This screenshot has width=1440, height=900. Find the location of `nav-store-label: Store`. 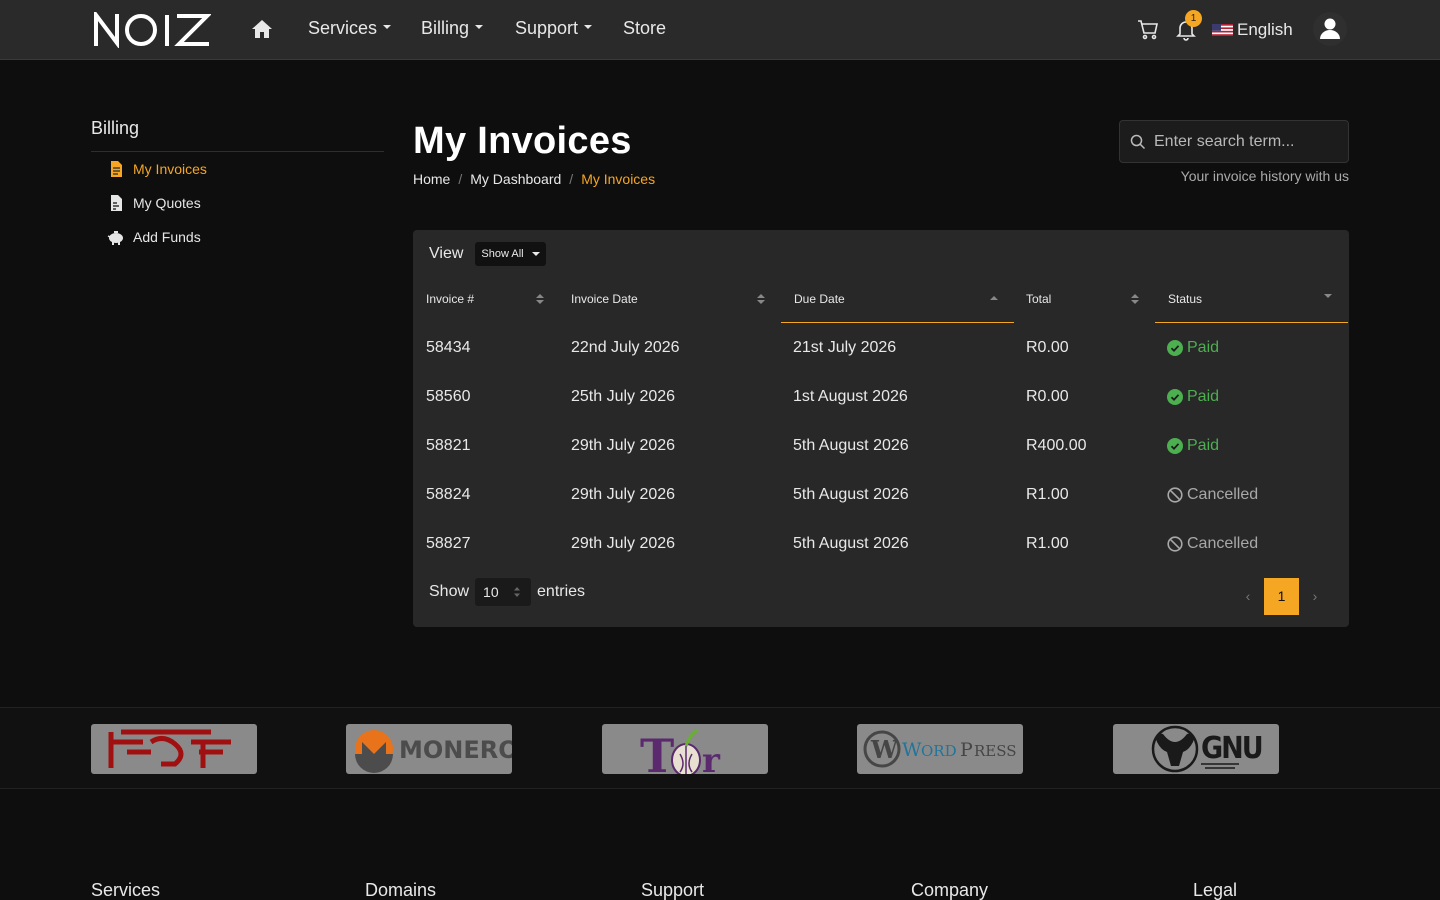

nav-store-label: Store is located at coordinates (645, 28).